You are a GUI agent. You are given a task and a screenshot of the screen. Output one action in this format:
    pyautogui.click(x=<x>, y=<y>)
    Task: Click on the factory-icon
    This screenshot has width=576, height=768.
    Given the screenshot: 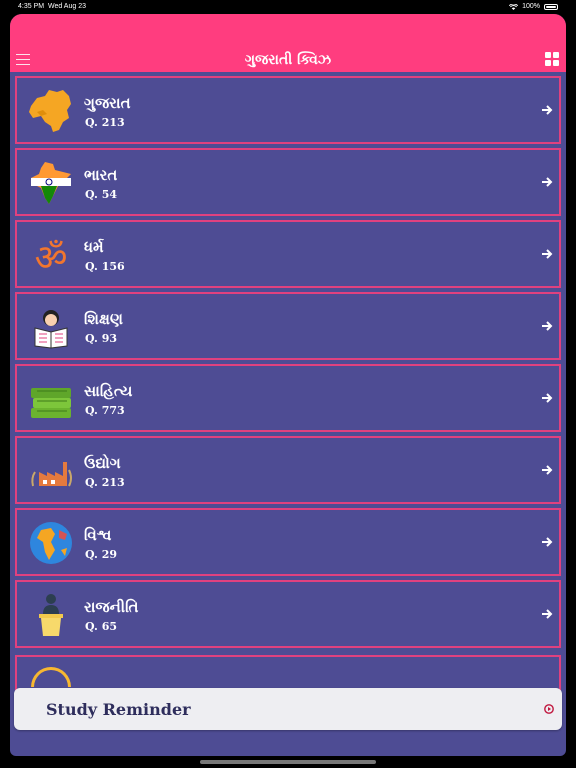 What is the action you would take?
    pyautogui.click(x=51, y=474)
    